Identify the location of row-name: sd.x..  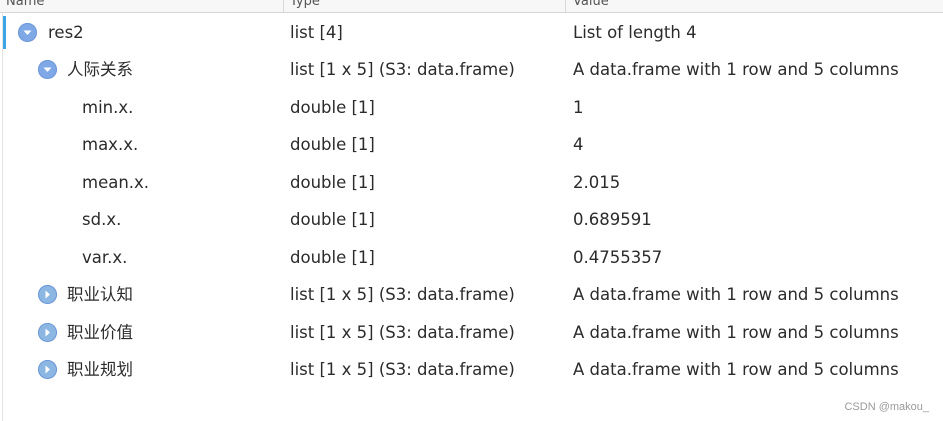
(102, 219).